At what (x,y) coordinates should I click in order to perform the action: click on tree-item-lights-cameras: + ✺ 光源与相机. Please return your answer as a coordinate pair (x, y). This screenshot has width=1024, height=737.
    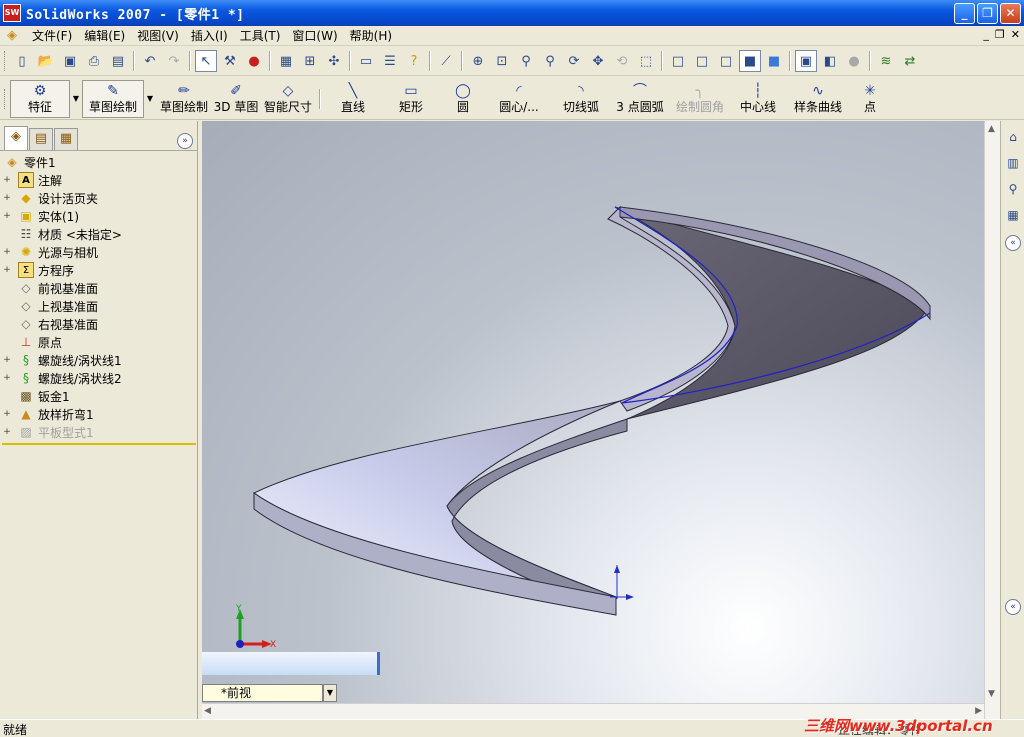
    Looking at the image, I should click on (98, 252).